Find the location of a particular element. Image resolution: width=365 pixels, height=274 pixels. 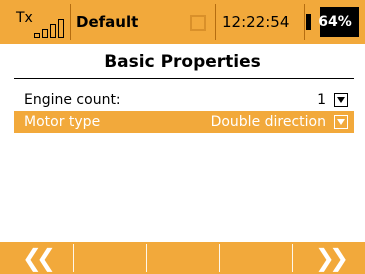

page-title: Basic Properties is located at coordinates (182, 62).